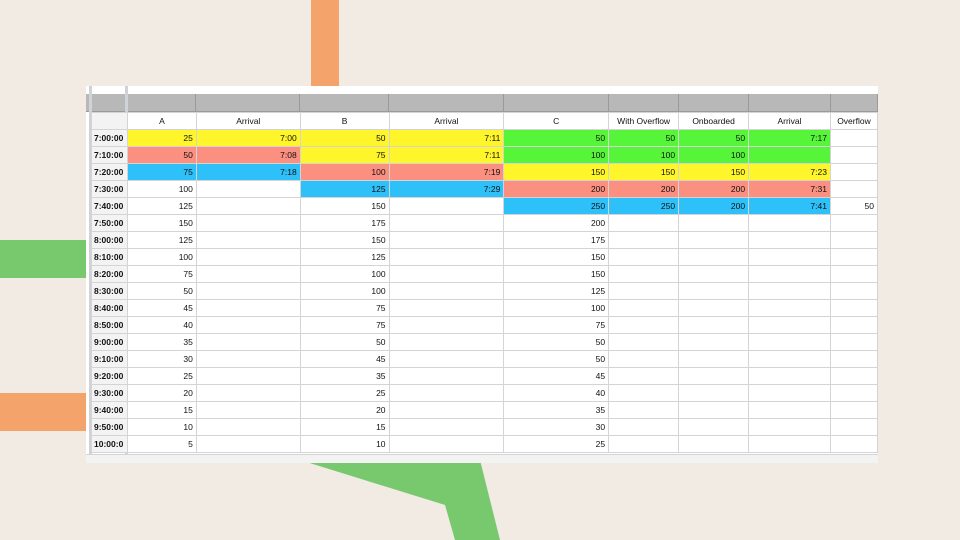  What do you see at coordinates (109, 359) in the screenshot?
I see `row-header-time: 9:10:00` at bounding box center [109, 359].